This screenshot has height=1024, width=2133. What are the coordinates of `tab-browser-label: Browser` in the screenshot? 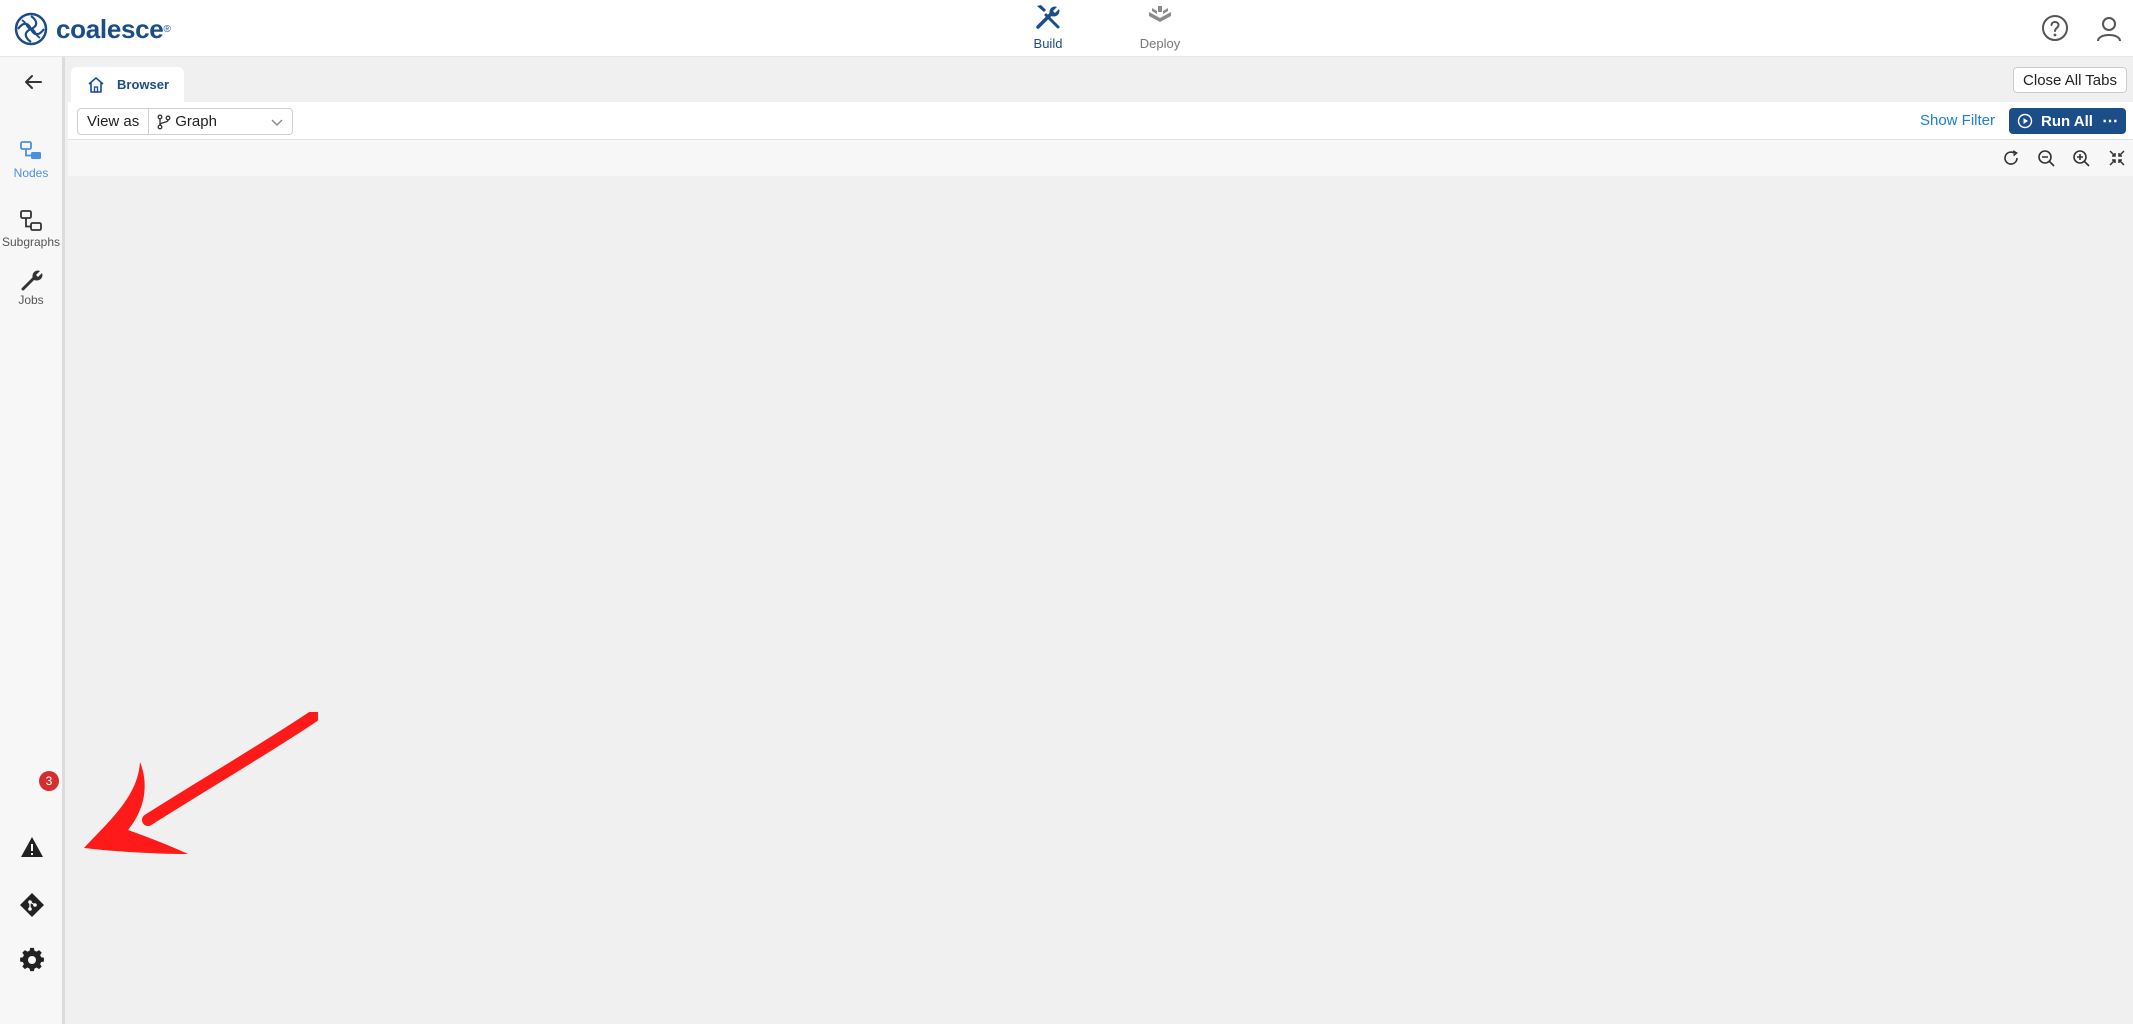 It's located at (143, 84).